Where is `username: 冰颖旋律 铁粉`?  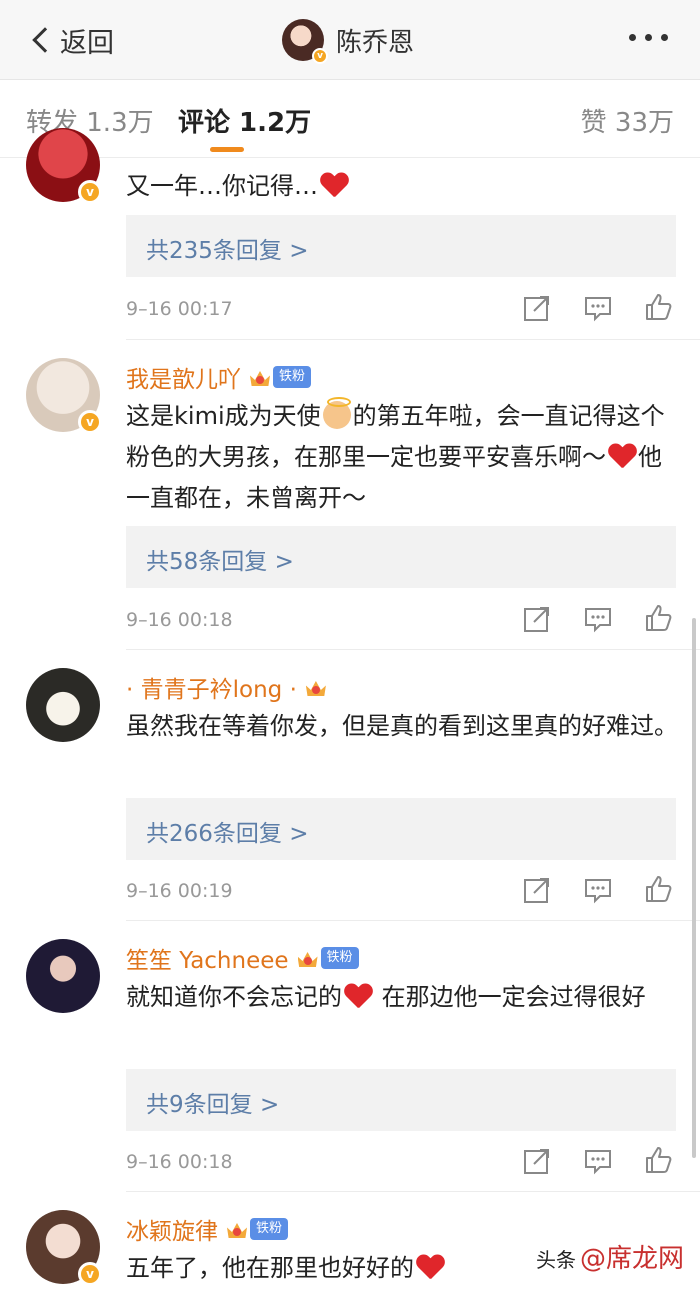 username: 冰颖旋律 铁粉 is located at coordinates (207, 1229).